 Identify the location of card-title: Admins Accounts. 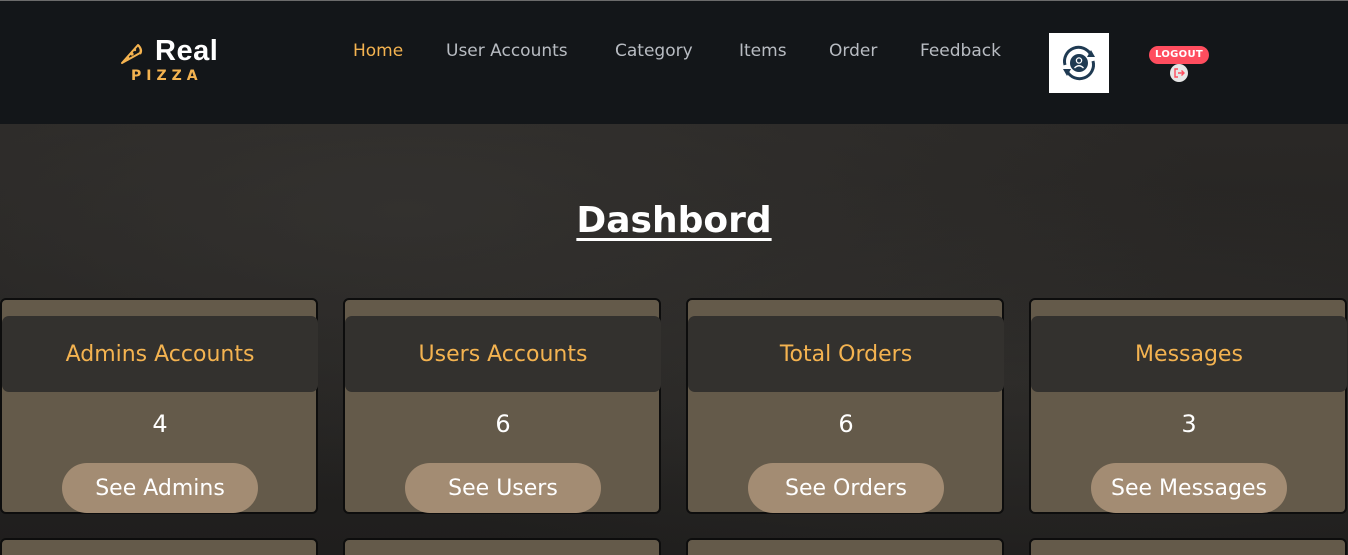
(160, 354).